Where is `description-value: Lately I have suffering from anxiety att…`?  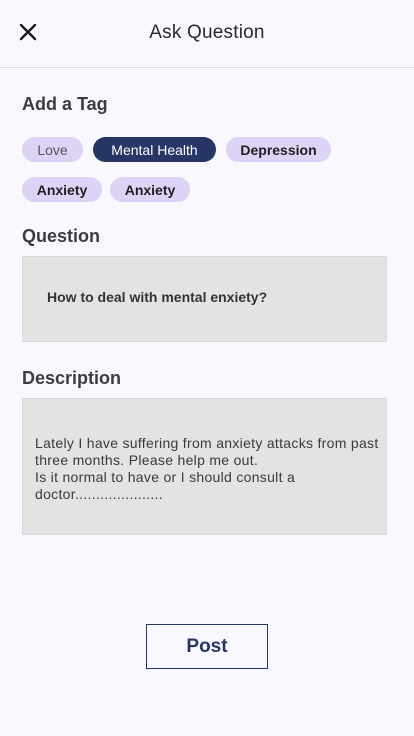
description-value: Lately I have suffering from anxiety att… is located at coordinates (207, 468).